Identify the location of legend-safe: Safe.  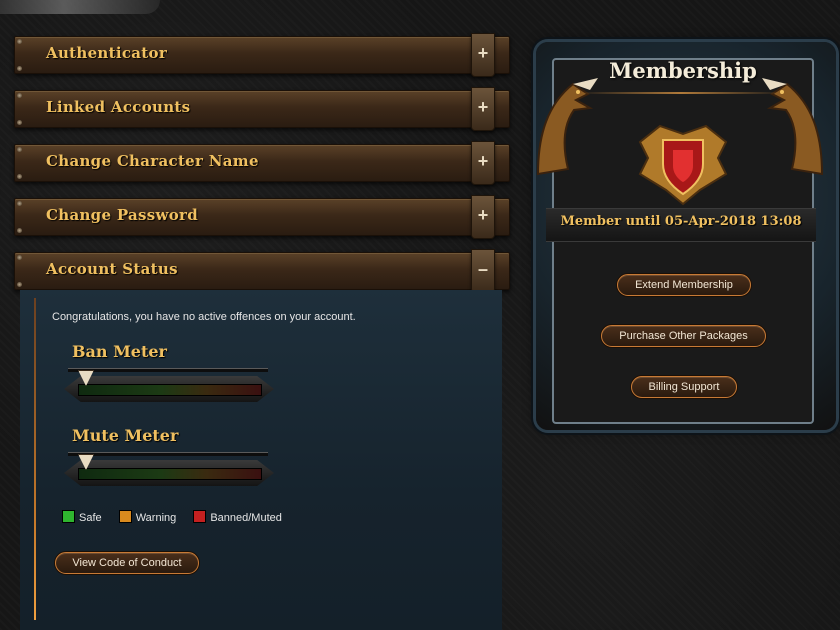
(83, 517).